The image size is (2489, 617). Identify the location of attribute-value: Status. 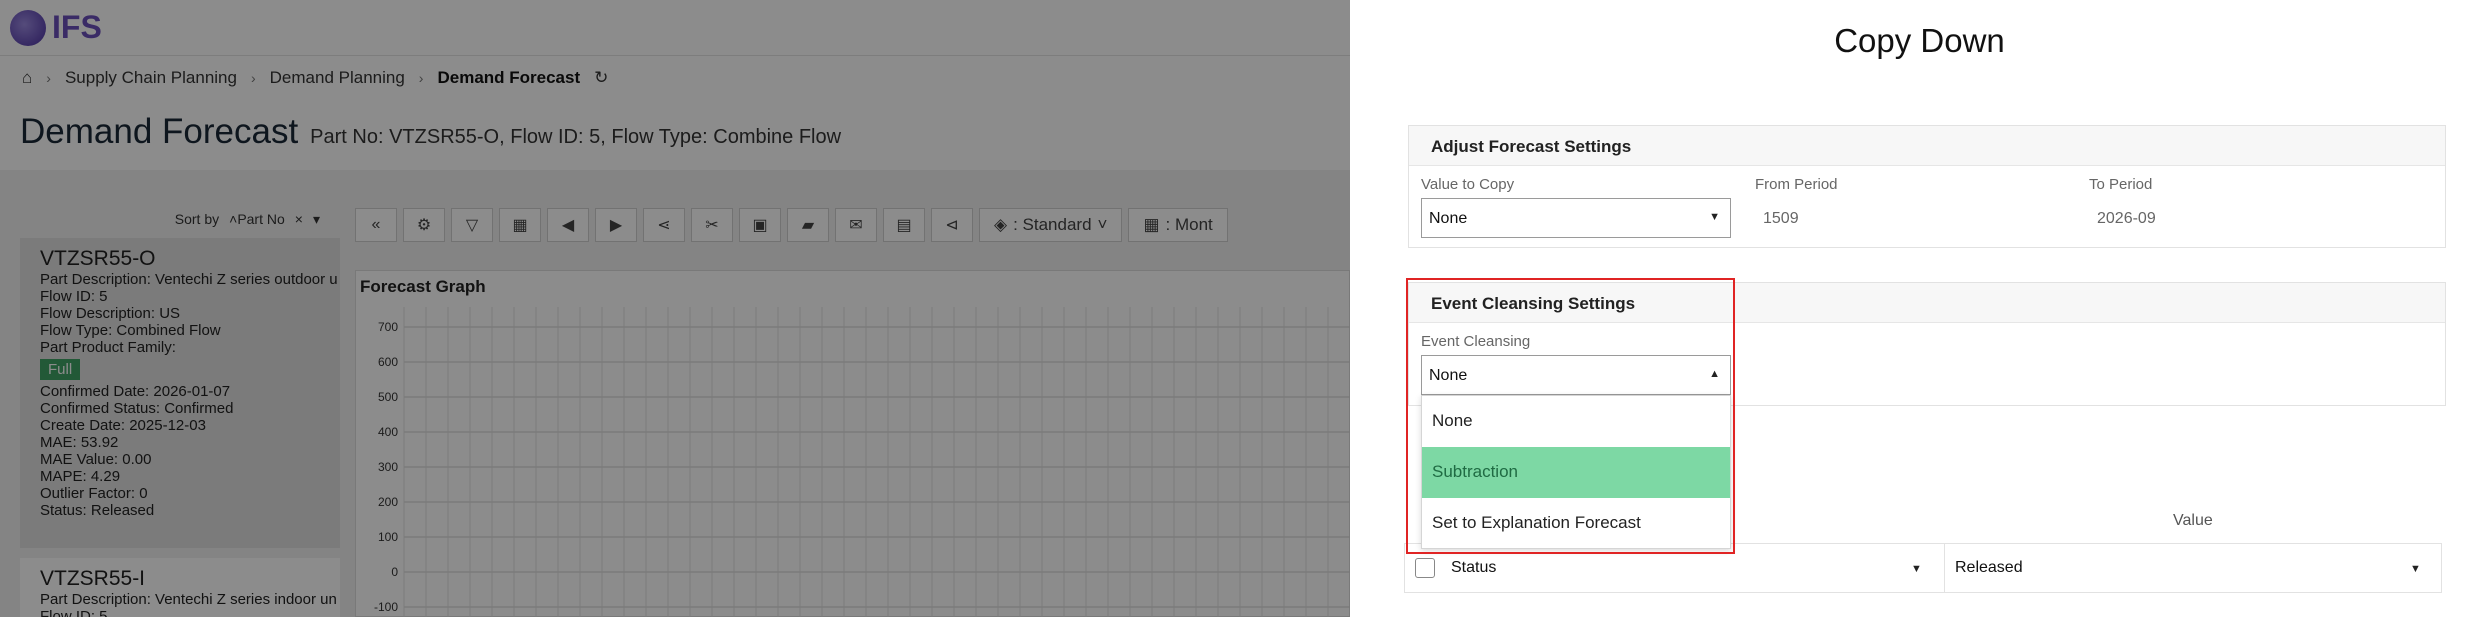
(1474, 567).